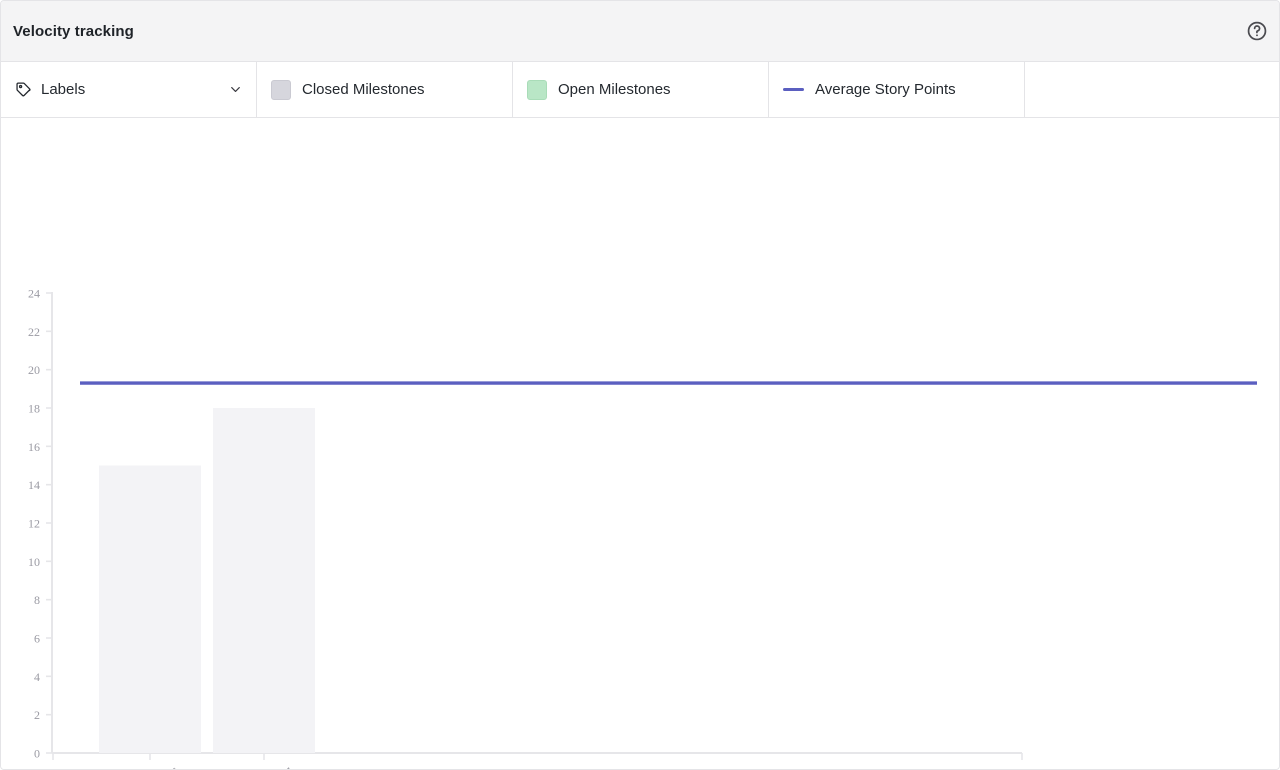 The width and height of the screenshot is (1280, 770). I want to click on y-tick-label: 6, so click(37, 639).